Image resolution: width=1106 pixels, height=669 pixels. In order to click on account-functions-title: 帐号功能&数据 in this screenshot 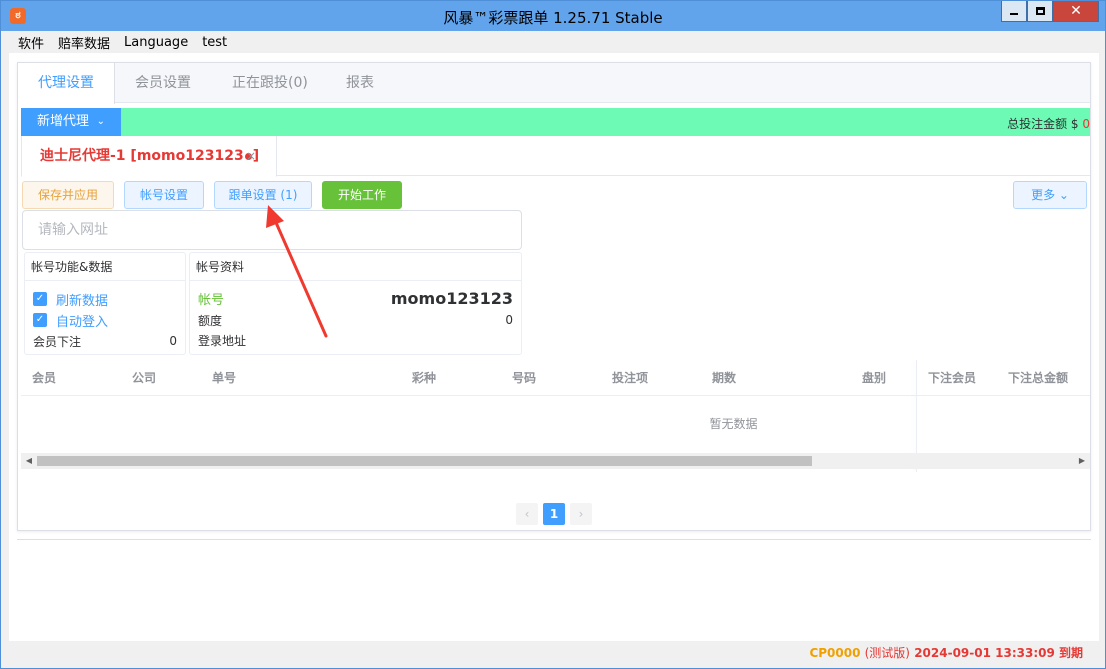, I will do `click(105, 267)`.